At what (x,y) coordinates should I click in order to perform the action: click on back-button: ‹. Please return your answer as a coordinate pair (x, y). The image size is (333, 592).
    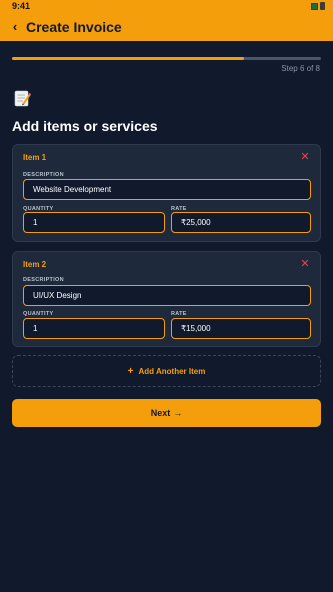
    Looking at the image, I should click on (15, 26).